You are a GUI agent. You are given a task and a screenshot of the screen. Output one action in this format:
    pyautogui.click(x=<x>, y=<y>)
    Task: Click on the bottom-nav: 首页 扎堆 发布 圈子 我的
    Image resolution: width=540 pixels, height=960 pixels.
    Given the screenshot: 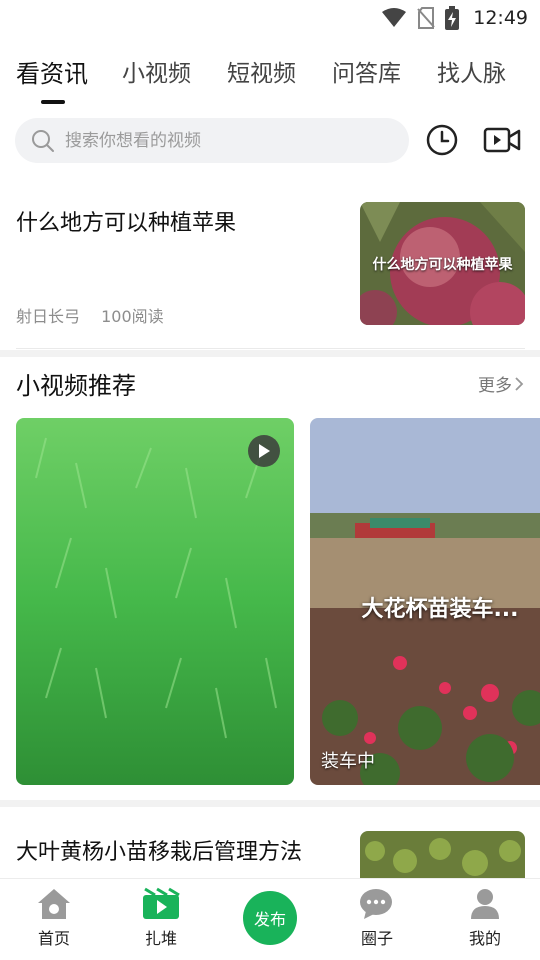 What is the action you would take?
    pyautogui.click(x=270, y=919)
    